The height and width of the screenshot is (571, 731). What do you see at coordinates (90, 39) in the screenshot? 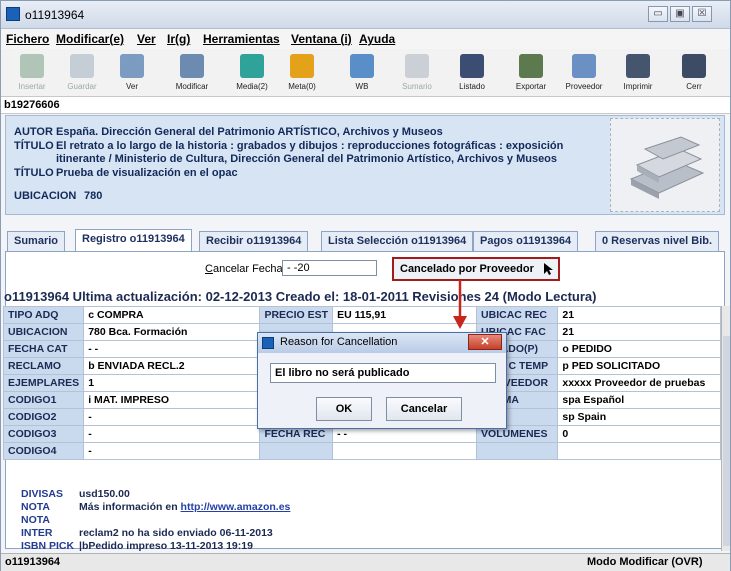
I see `menu-modificar: Modificar(e)` at bounding box center [90, 39].